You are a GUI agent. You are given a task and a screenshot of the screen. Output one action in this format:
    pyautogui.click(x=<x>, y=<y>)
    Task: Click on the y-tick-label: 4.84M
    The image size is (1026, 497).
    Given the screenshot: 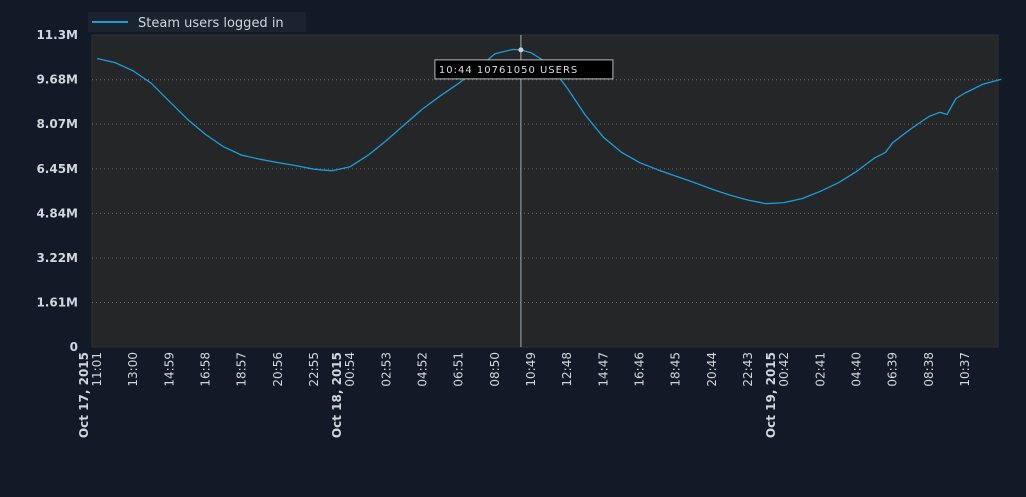 What is the action you would take?
    pyautogui.click(x=57, y=213)
    